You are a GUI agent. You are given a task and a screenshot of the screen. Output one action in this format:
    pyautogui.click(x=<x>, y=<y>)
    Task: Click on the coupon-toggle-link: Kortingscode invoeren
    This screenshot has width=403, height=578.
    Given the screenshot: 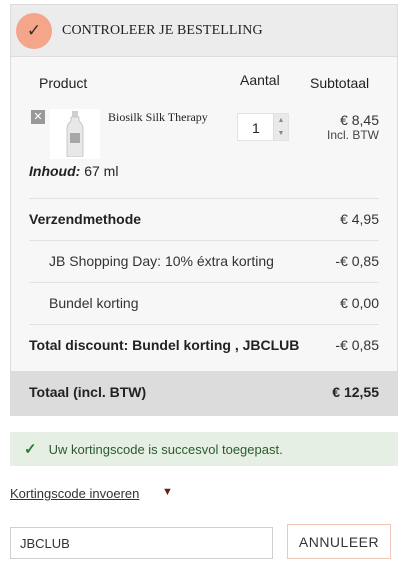 What is the action you would take?
    pyautogui.click(x=74, y=493)
    